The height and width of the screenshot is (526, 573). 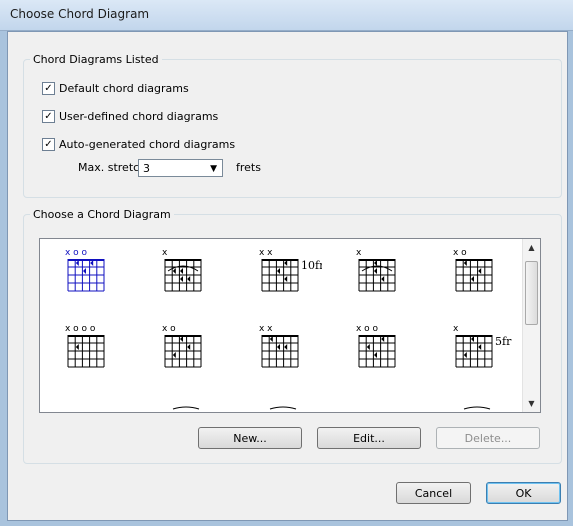 I want to click on user-defined-chord-diagrams-option: ✓ User-defined chord diagrams, so click(x=130, y=116).